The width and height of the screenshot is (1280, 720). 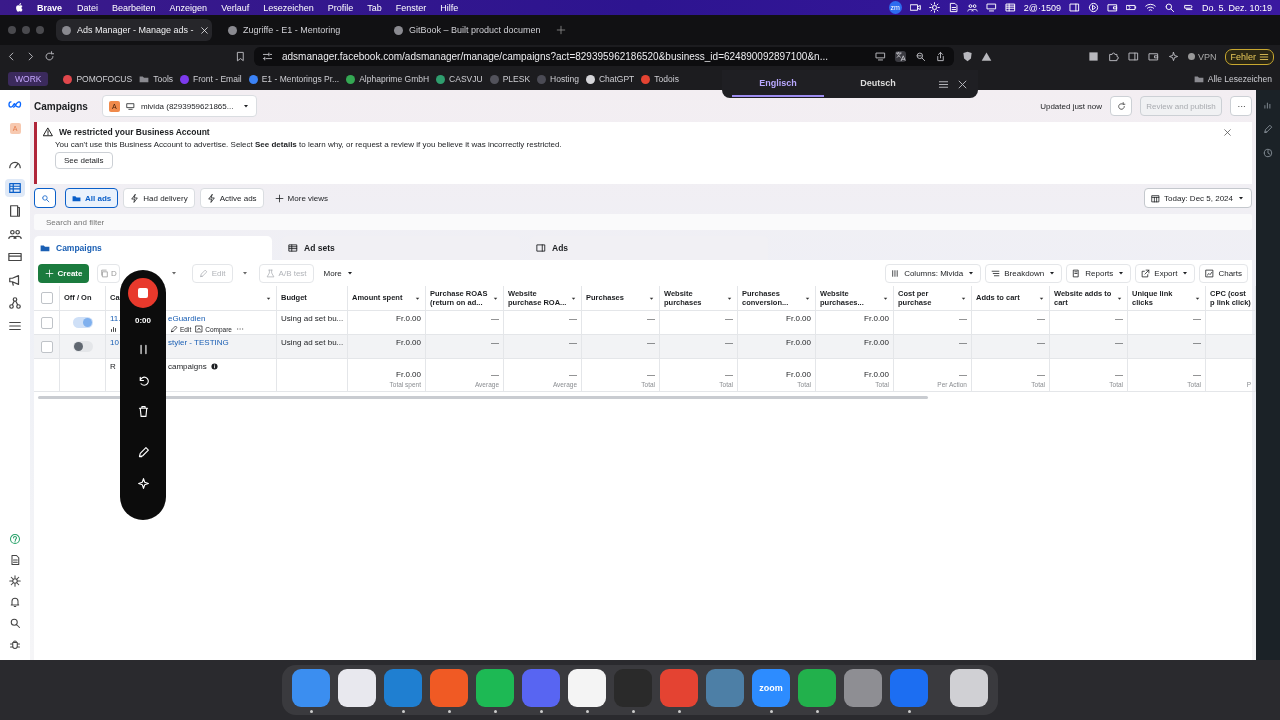 I want to click on menu-item: Datei, so click(x=88, y=7).